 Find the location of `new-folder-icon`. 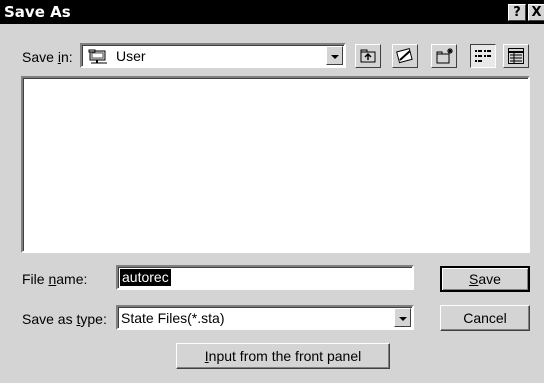

new-folder-icon is located at coordinates (445, 57).